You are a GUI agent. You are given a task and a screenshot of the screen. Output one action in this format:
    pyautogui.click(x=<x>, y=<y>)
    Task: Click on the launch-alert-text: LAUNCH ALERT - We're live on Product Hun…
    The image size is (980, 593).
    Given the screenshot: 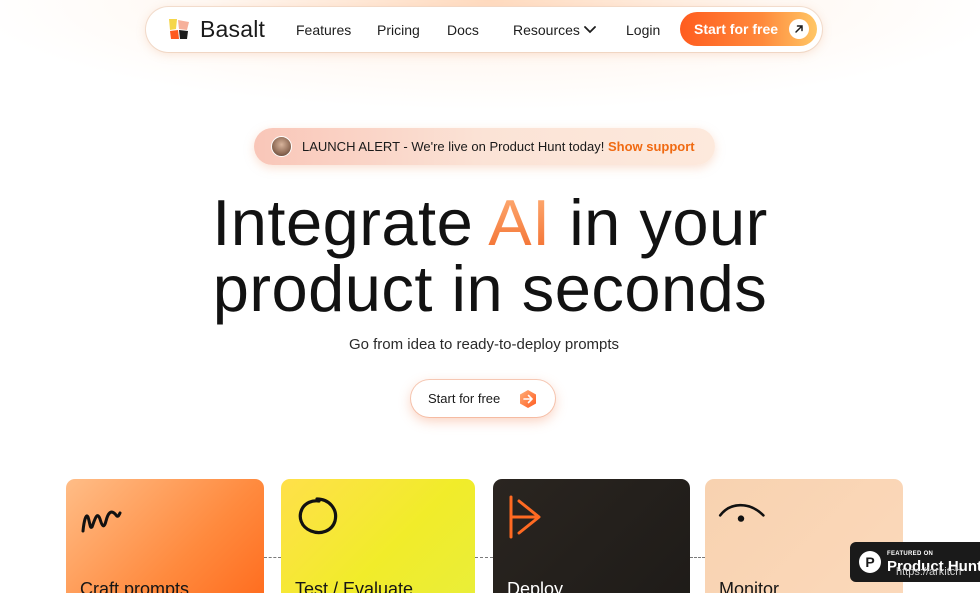 What is the action you would take?
    pyautogui.click(x=498, y=146)
    